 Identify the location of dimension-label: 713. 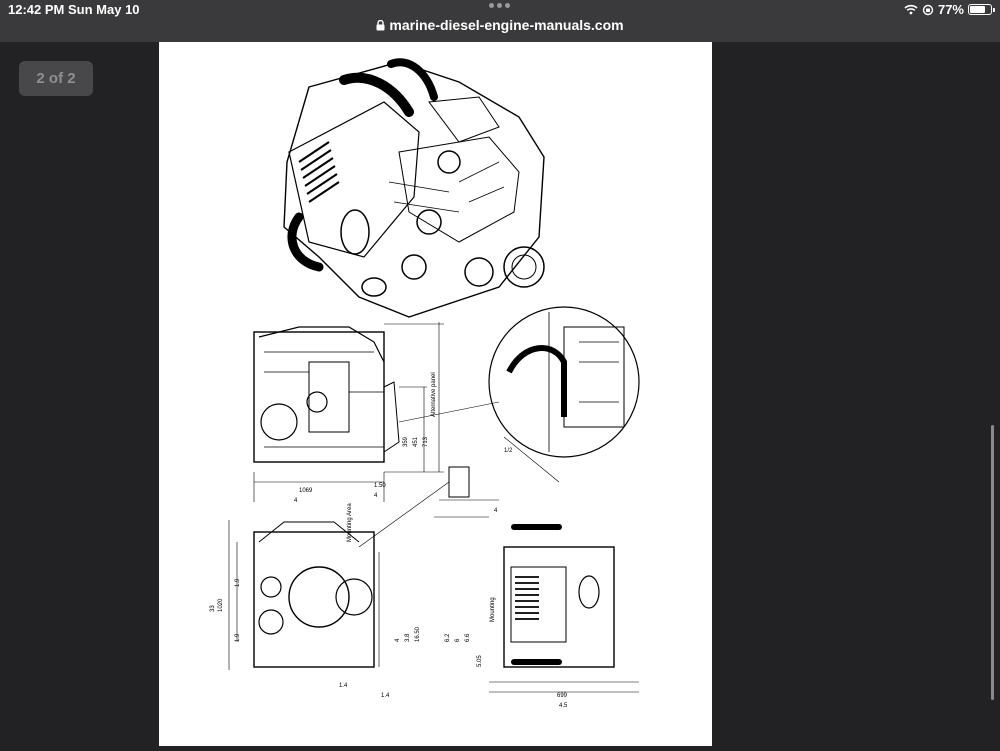
(426, 441).